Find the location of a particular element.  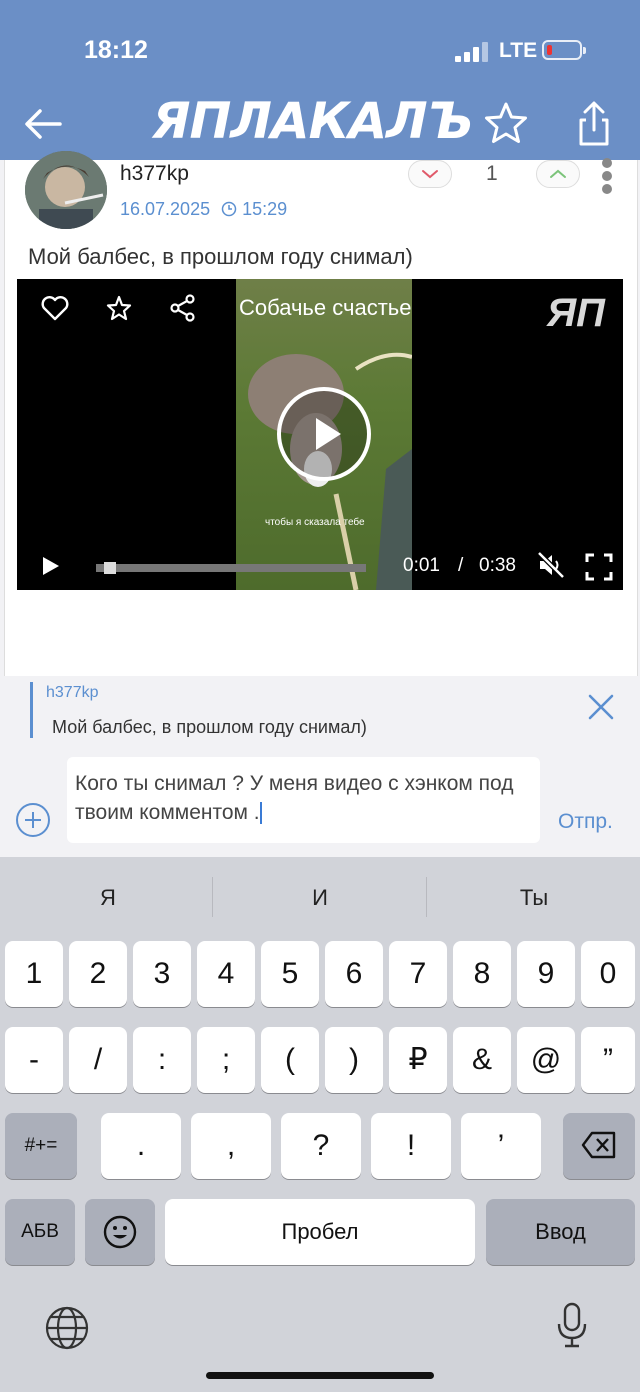

send-button: Отпр. is located at coordinates (585, 822).